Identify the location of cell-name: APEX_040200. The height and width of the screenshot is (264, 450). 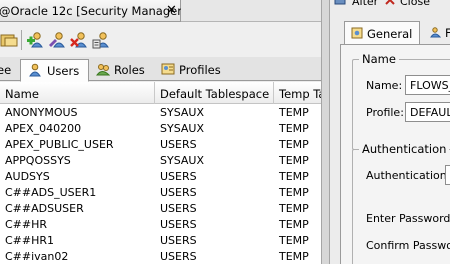
(43, 128).